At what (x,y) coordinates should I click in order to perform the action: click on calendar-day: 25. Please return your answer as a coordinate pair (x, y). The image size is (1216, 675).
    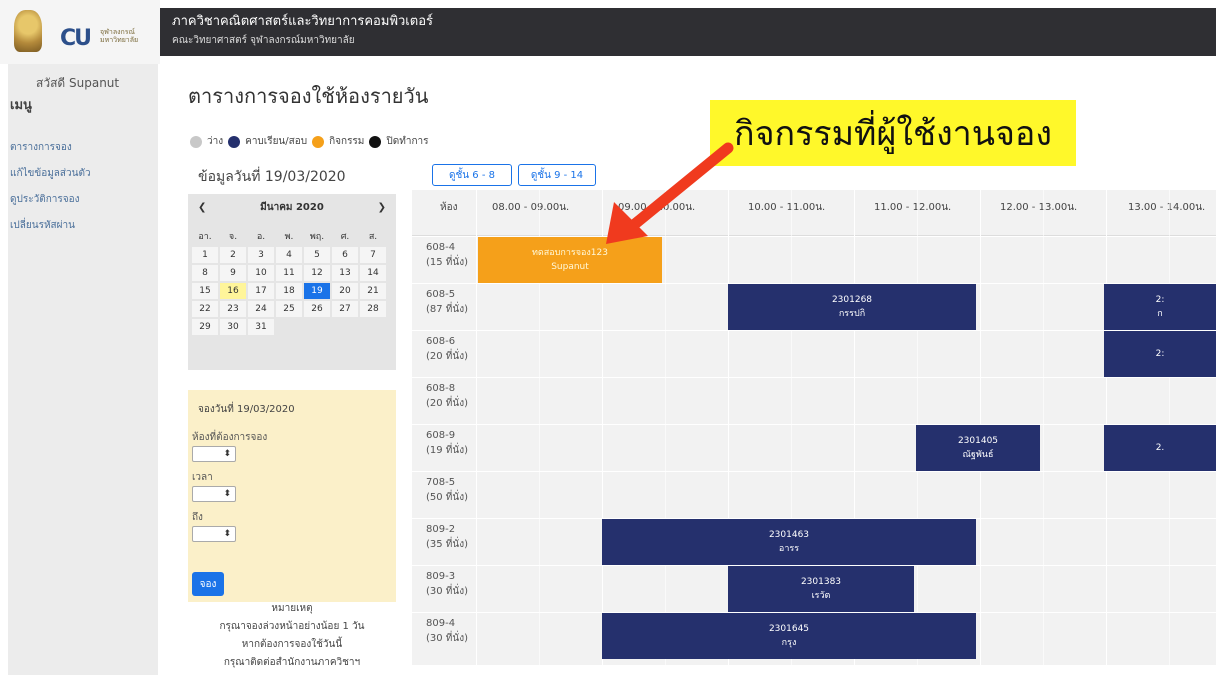
    Looking at the image, I should click on (289, 309).